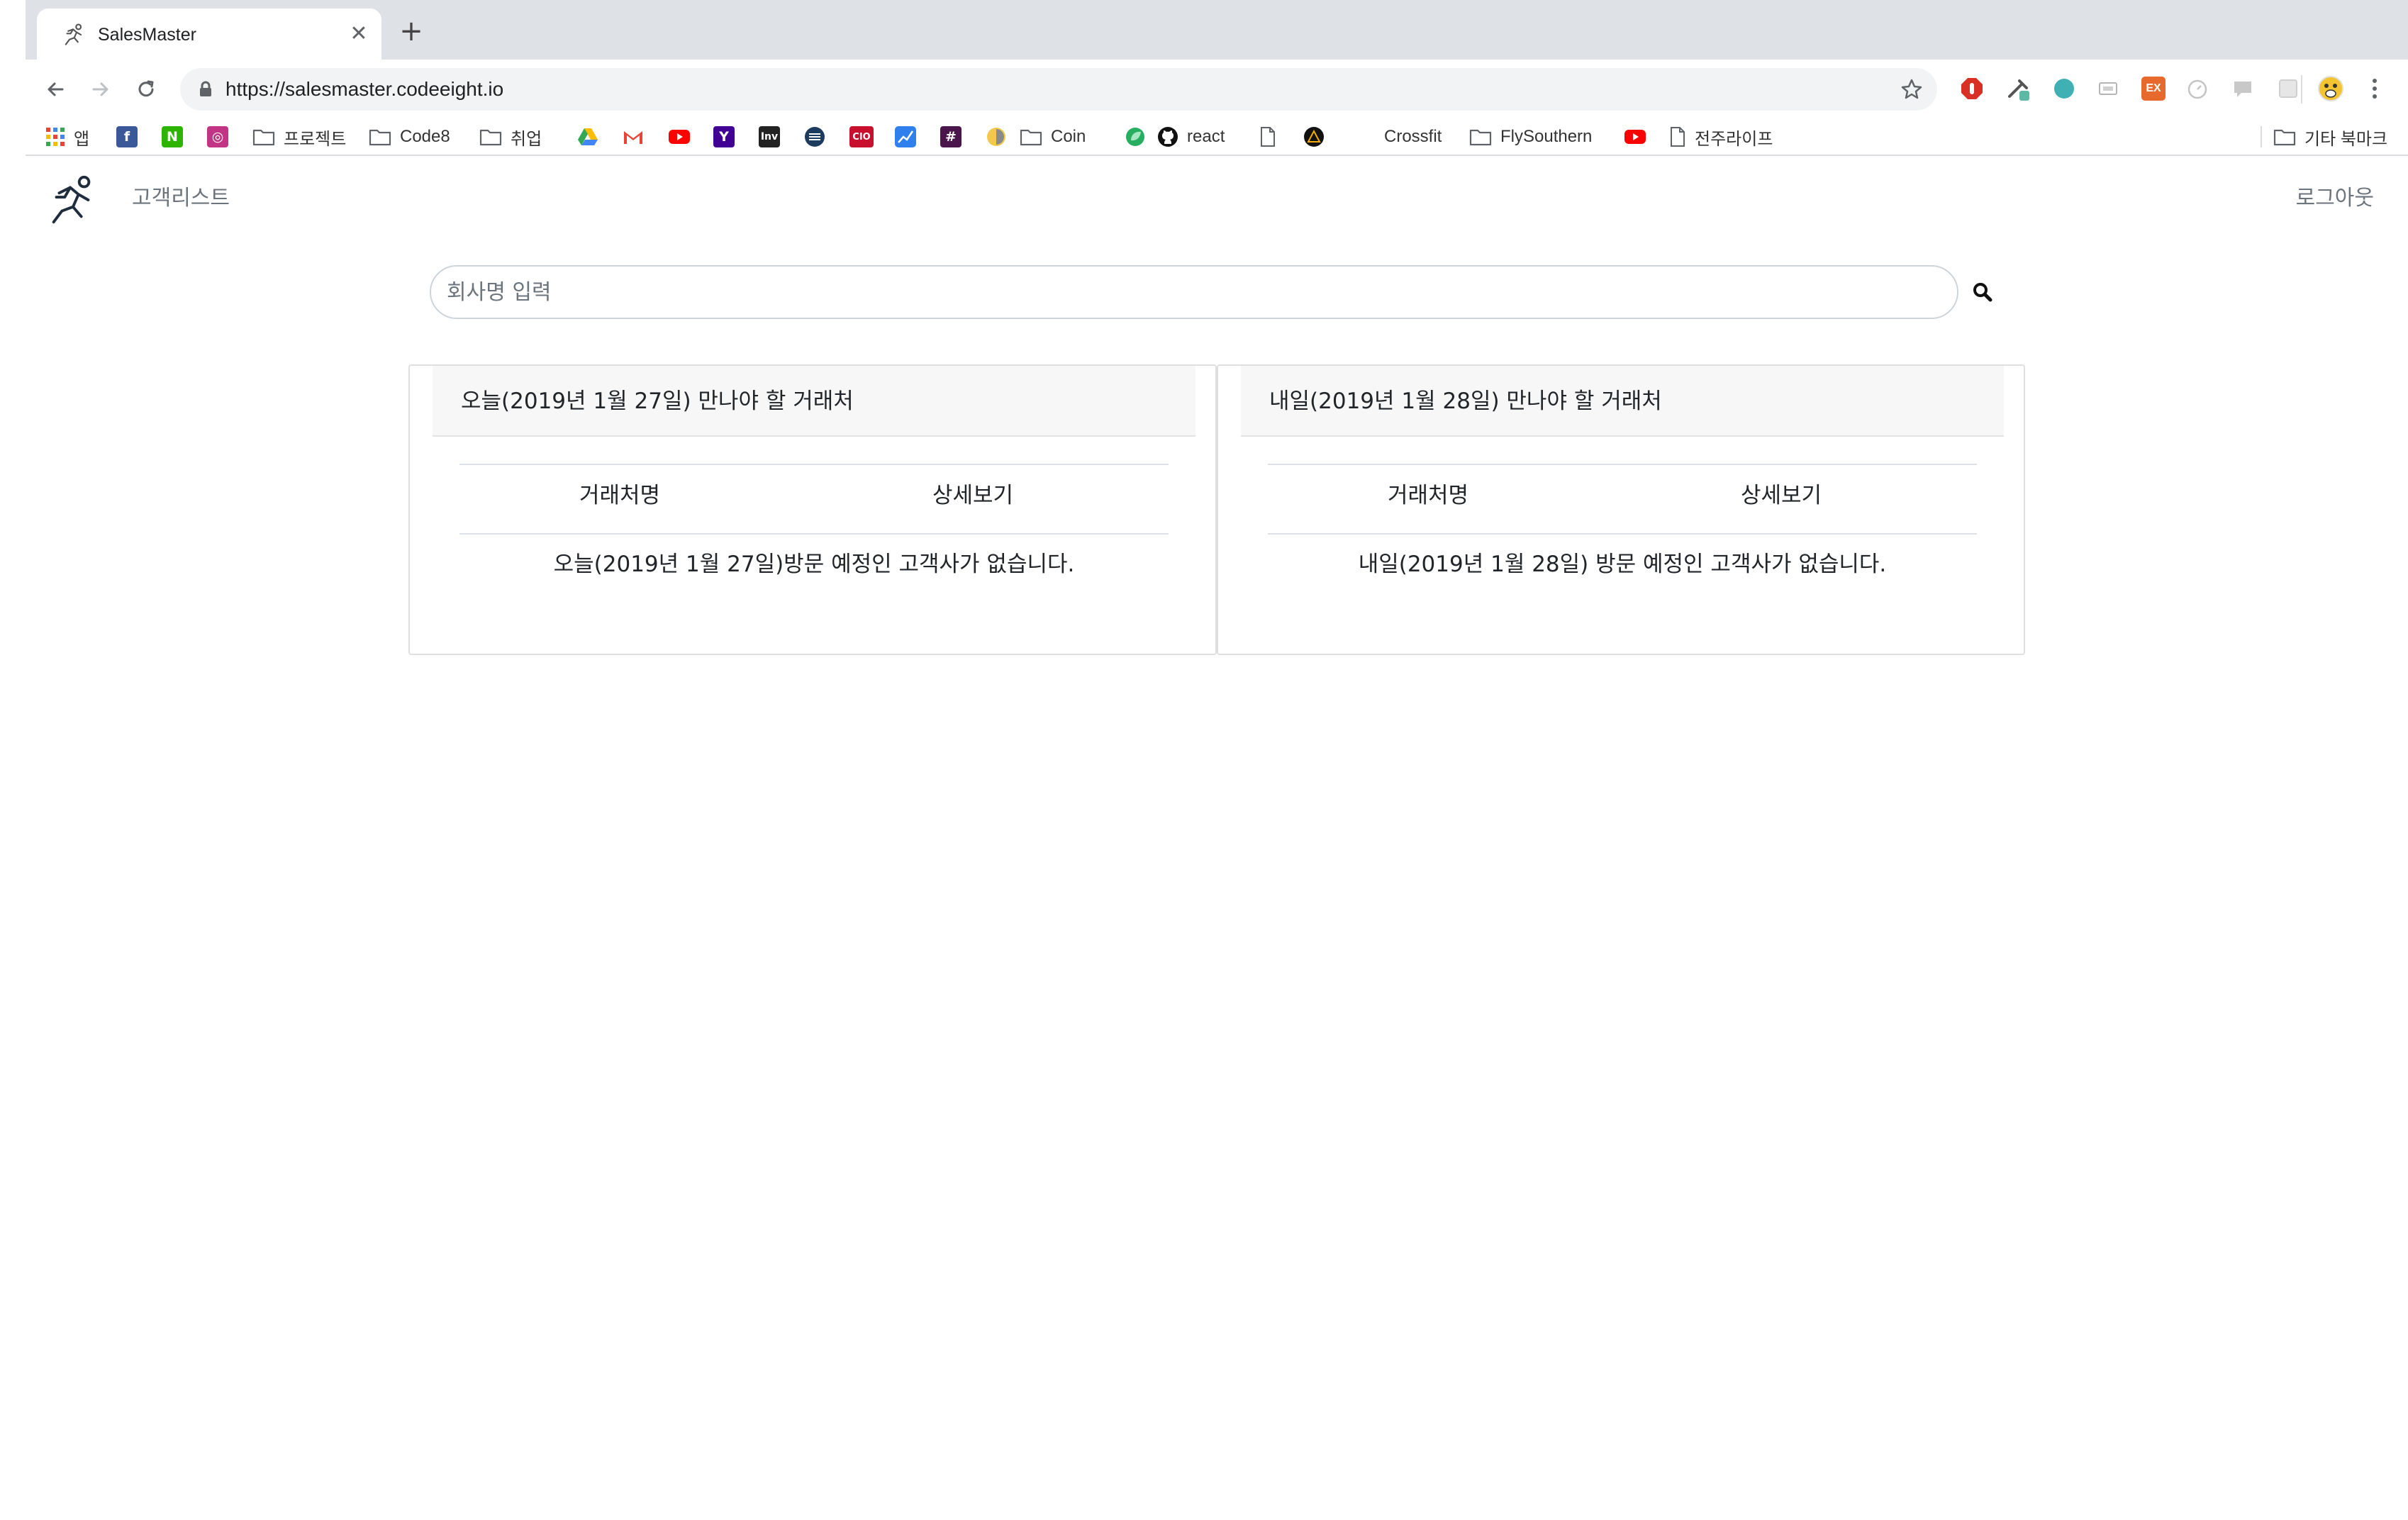  Describe the element at coordinates (1194, 292) in the screenshot. I see `company-search-input` at that location.